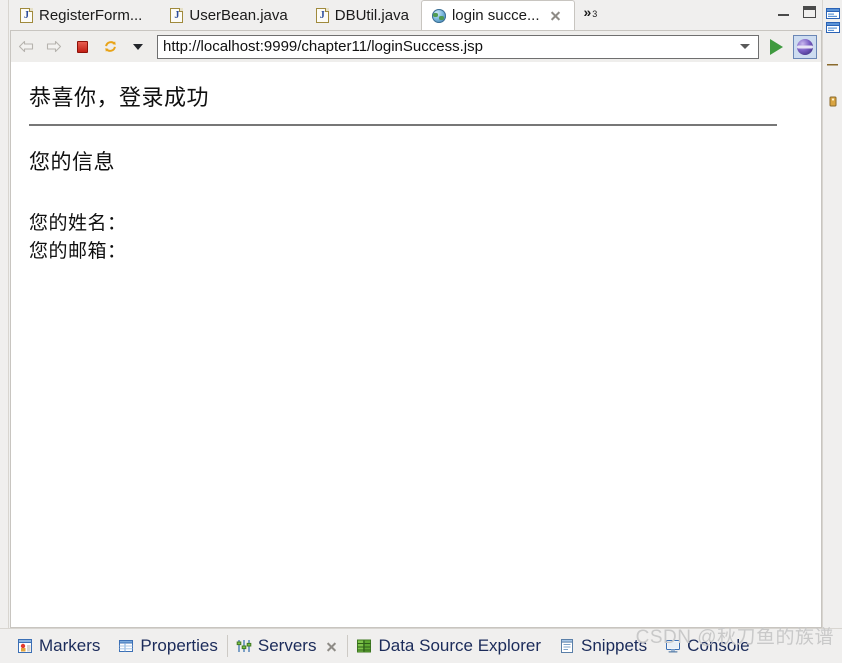 The height and width of the screenshot is (663, 842). Describe the element at coordinates (78, 223) in the screenshot. I see `user-name-label: 您的姓名：` at that location.